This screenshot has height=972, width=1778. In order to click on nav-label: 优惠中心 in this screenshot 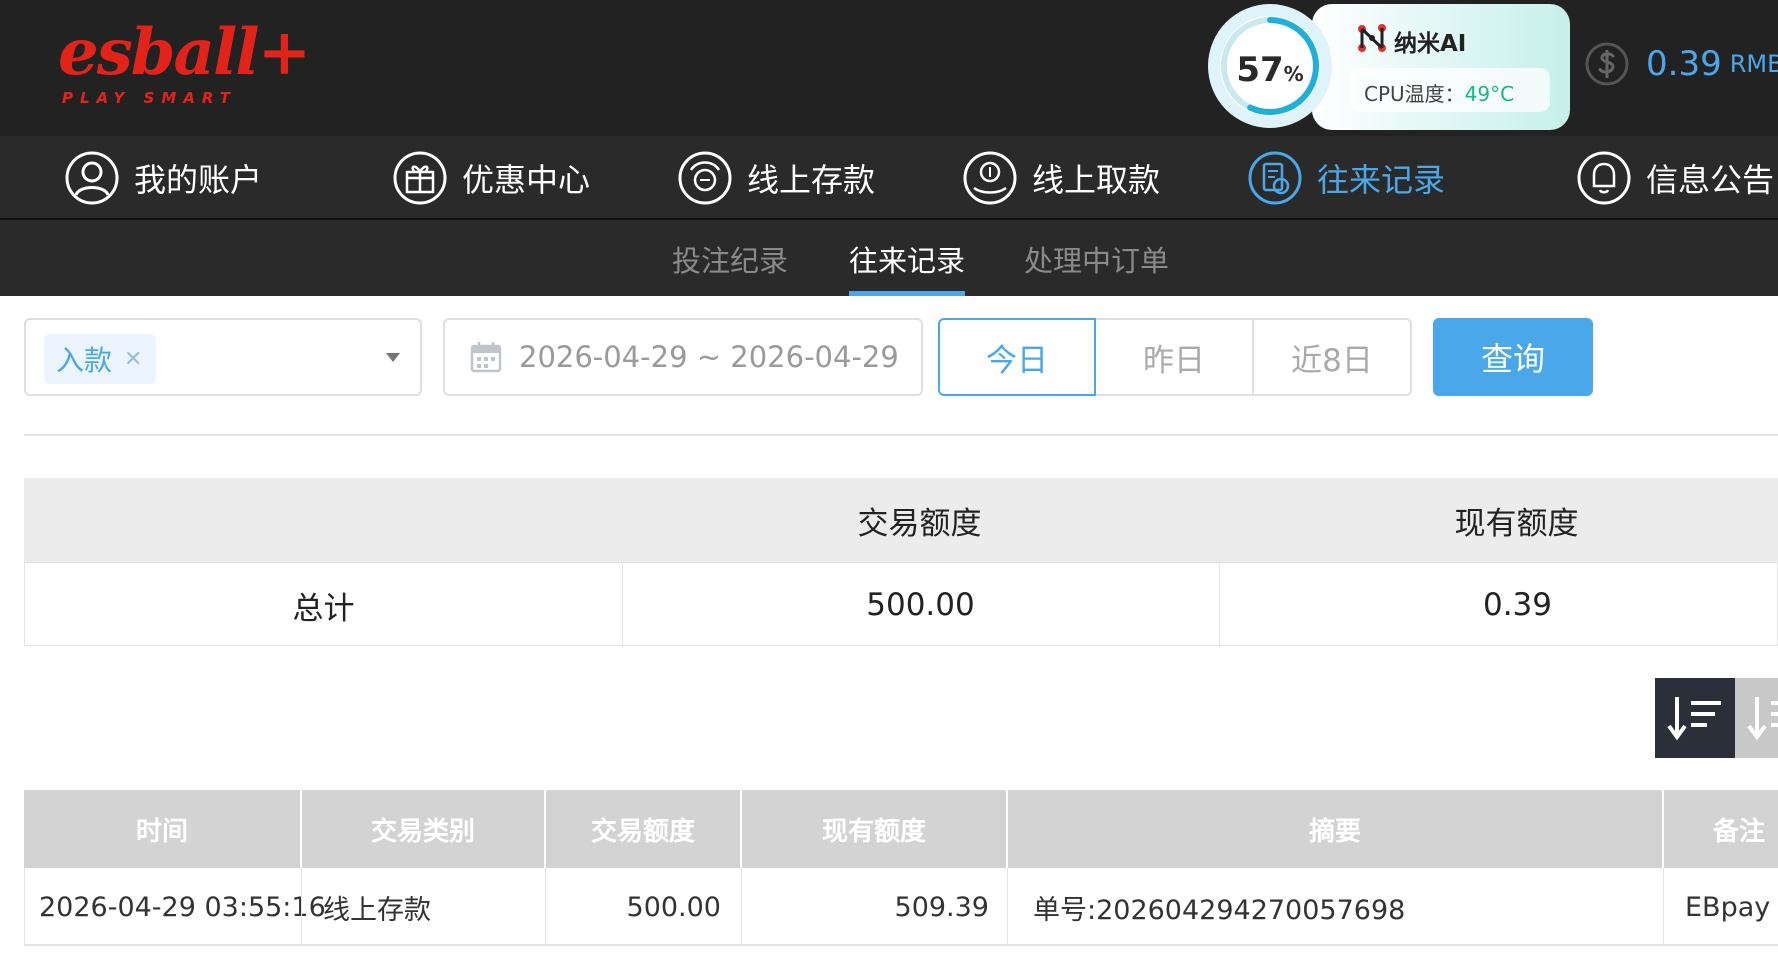, I will do `click(526, 180)`.